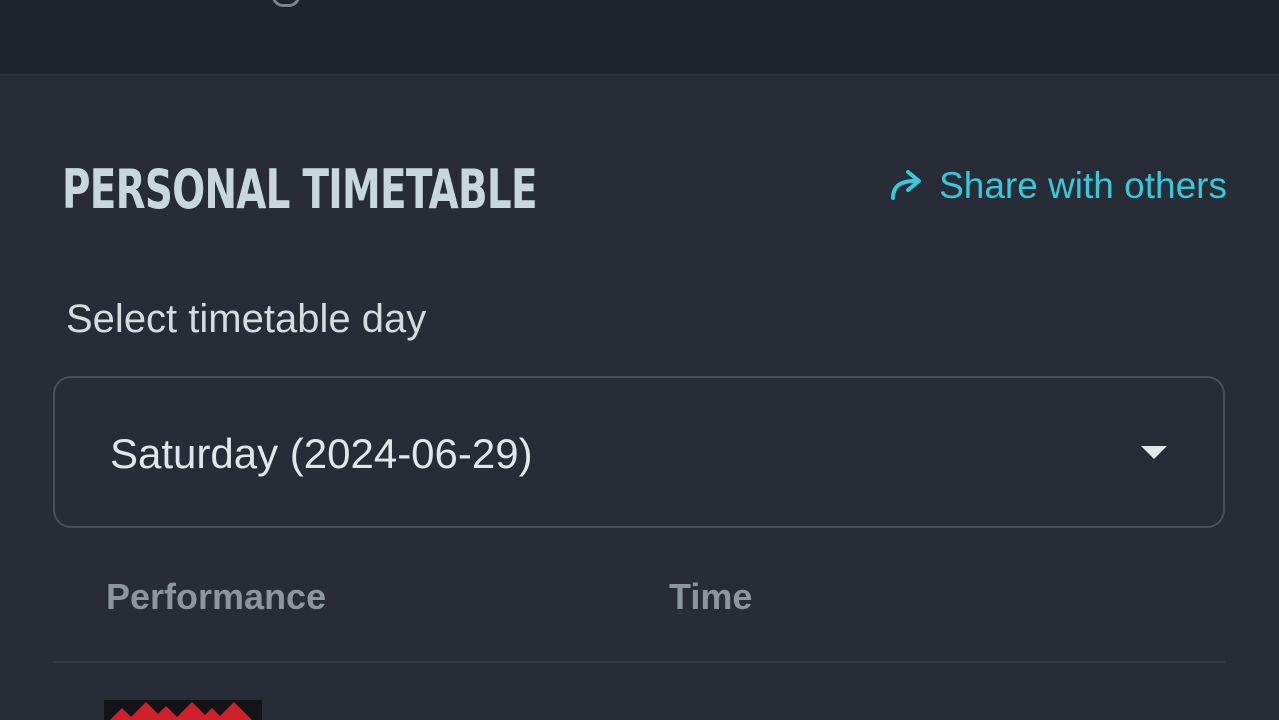  I want to click on column-header-time: Time, so click(711, 596).